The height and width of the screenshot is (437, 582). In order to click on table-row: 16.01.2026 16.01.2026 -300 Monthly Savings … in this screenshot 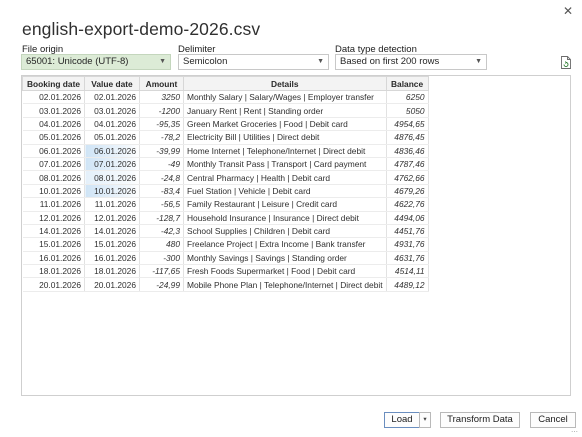, I will do `click(225, 258)`.